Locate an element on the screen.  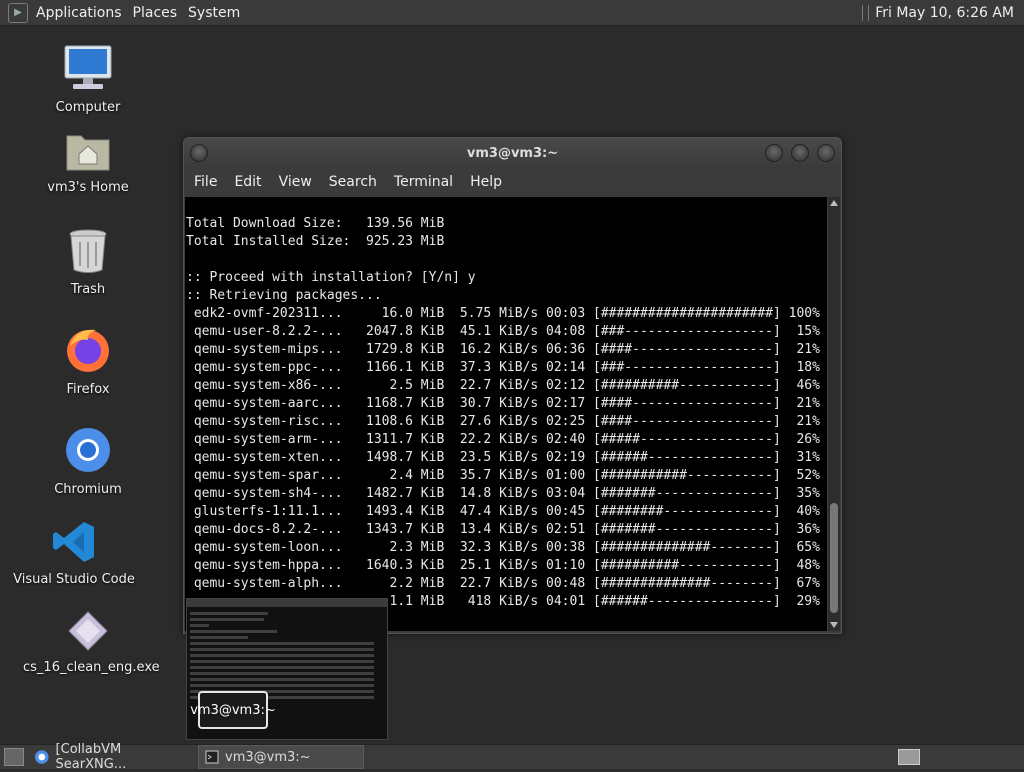
menu-search: Search is located at coordinates (358, 182).